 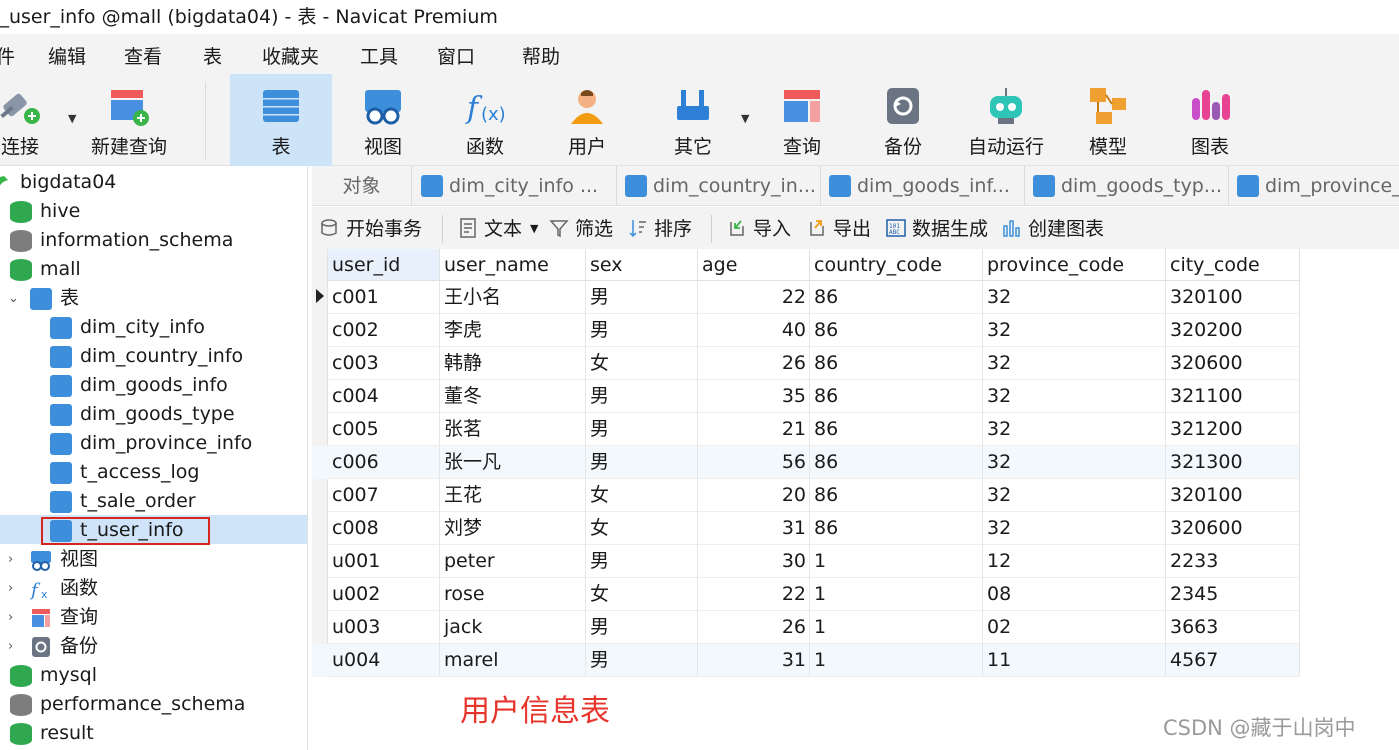 What do you see at coordinates (513, 297) in the screenshot?
I see `cell-user-name: 王小名` at bounding box center [513, 297].